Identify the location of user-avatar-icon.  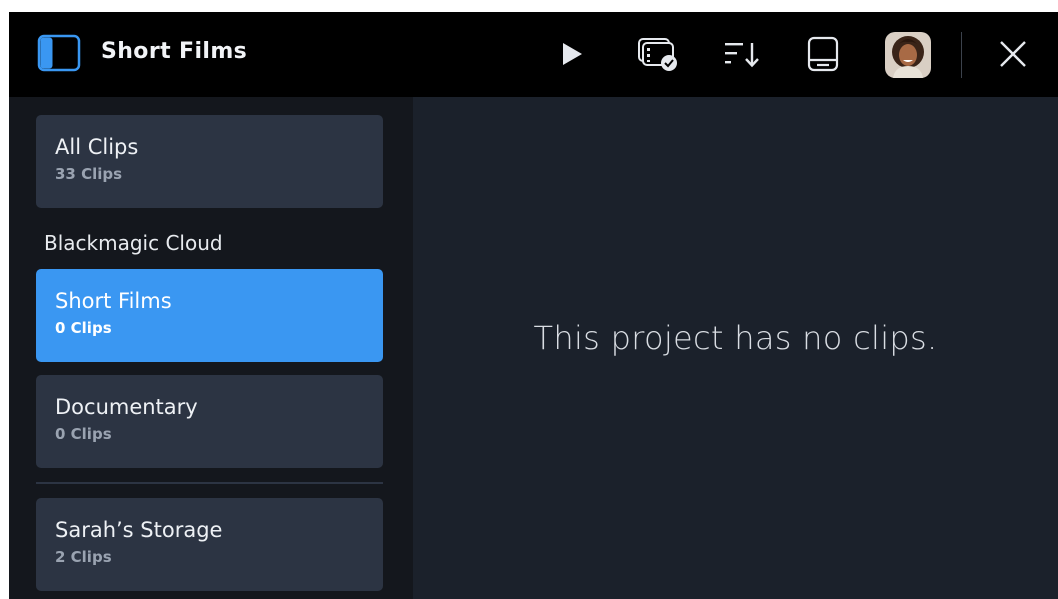
(908, 55).